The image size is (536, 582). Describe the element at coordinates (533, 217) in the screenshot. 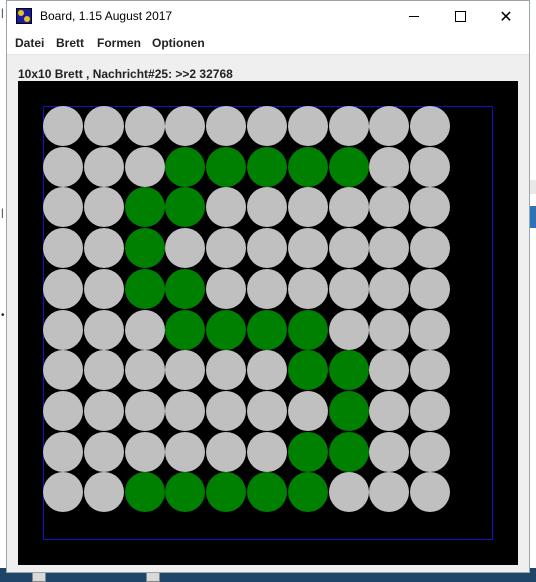

I see `background-window-tab` at that location.